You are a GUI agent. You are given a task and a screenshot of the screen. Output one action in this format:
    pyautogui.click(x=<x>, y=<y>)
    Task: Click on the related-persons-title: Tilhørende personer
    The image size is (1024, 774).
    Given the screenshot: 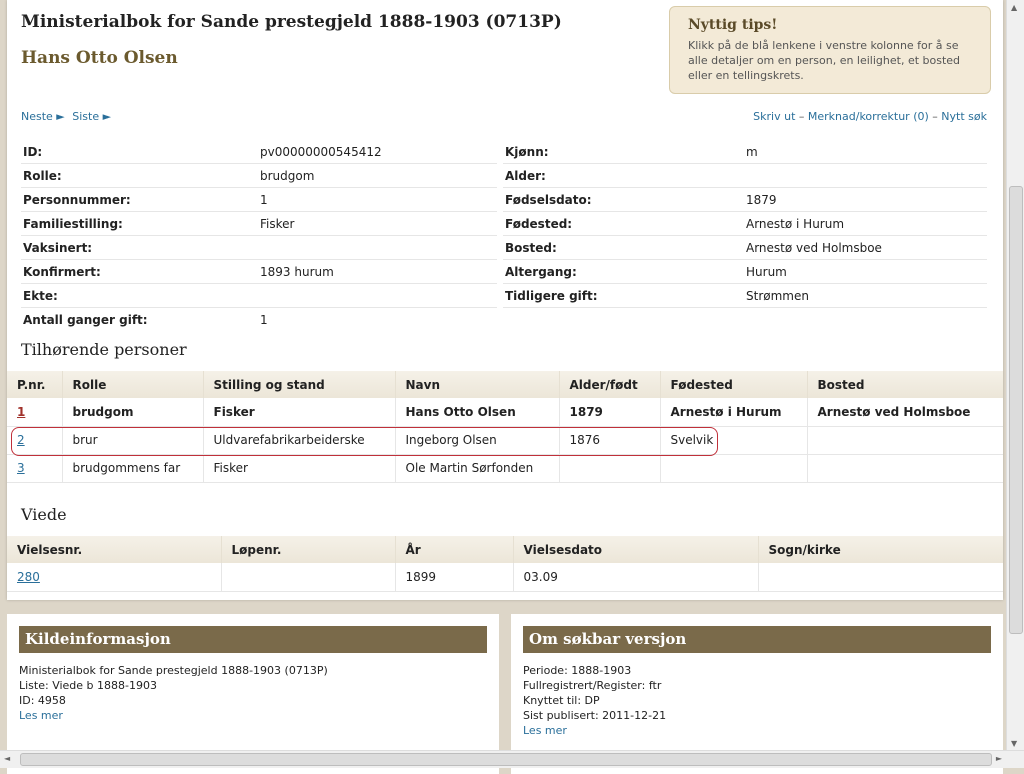 What is the action you would take?
    pyautogui.click(x=104, y=349)
    